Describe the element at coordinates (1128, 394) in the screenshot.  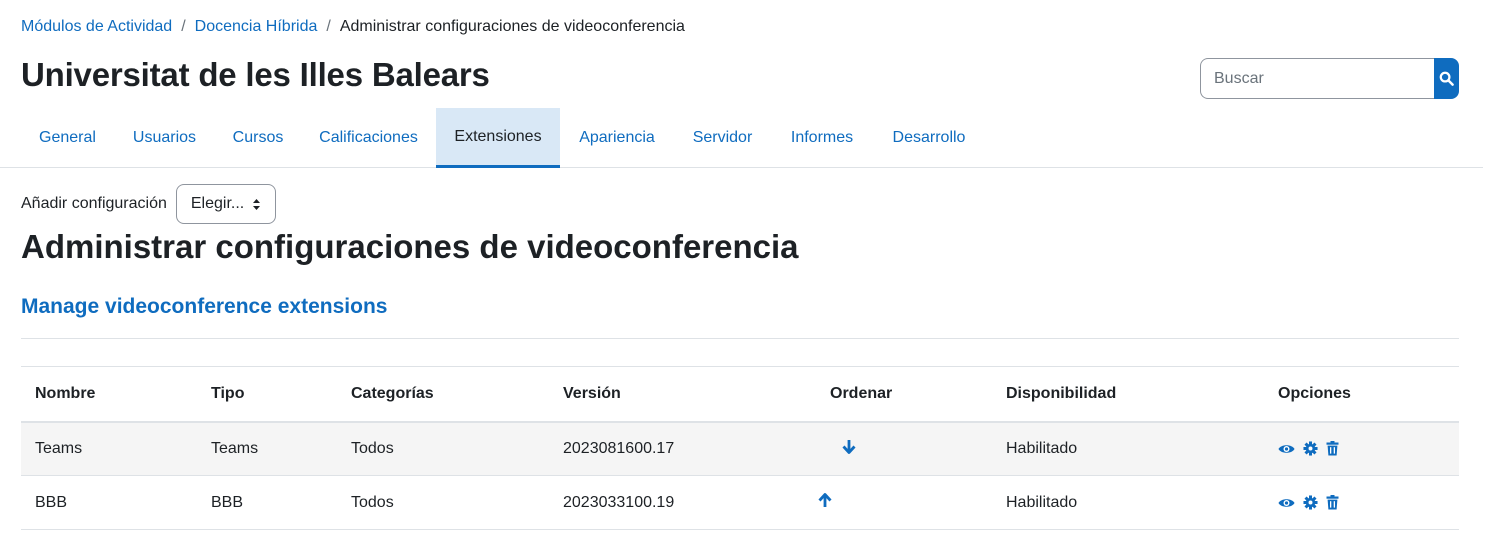
I see `col-disponibilidad: Disponibilidad` at that location.